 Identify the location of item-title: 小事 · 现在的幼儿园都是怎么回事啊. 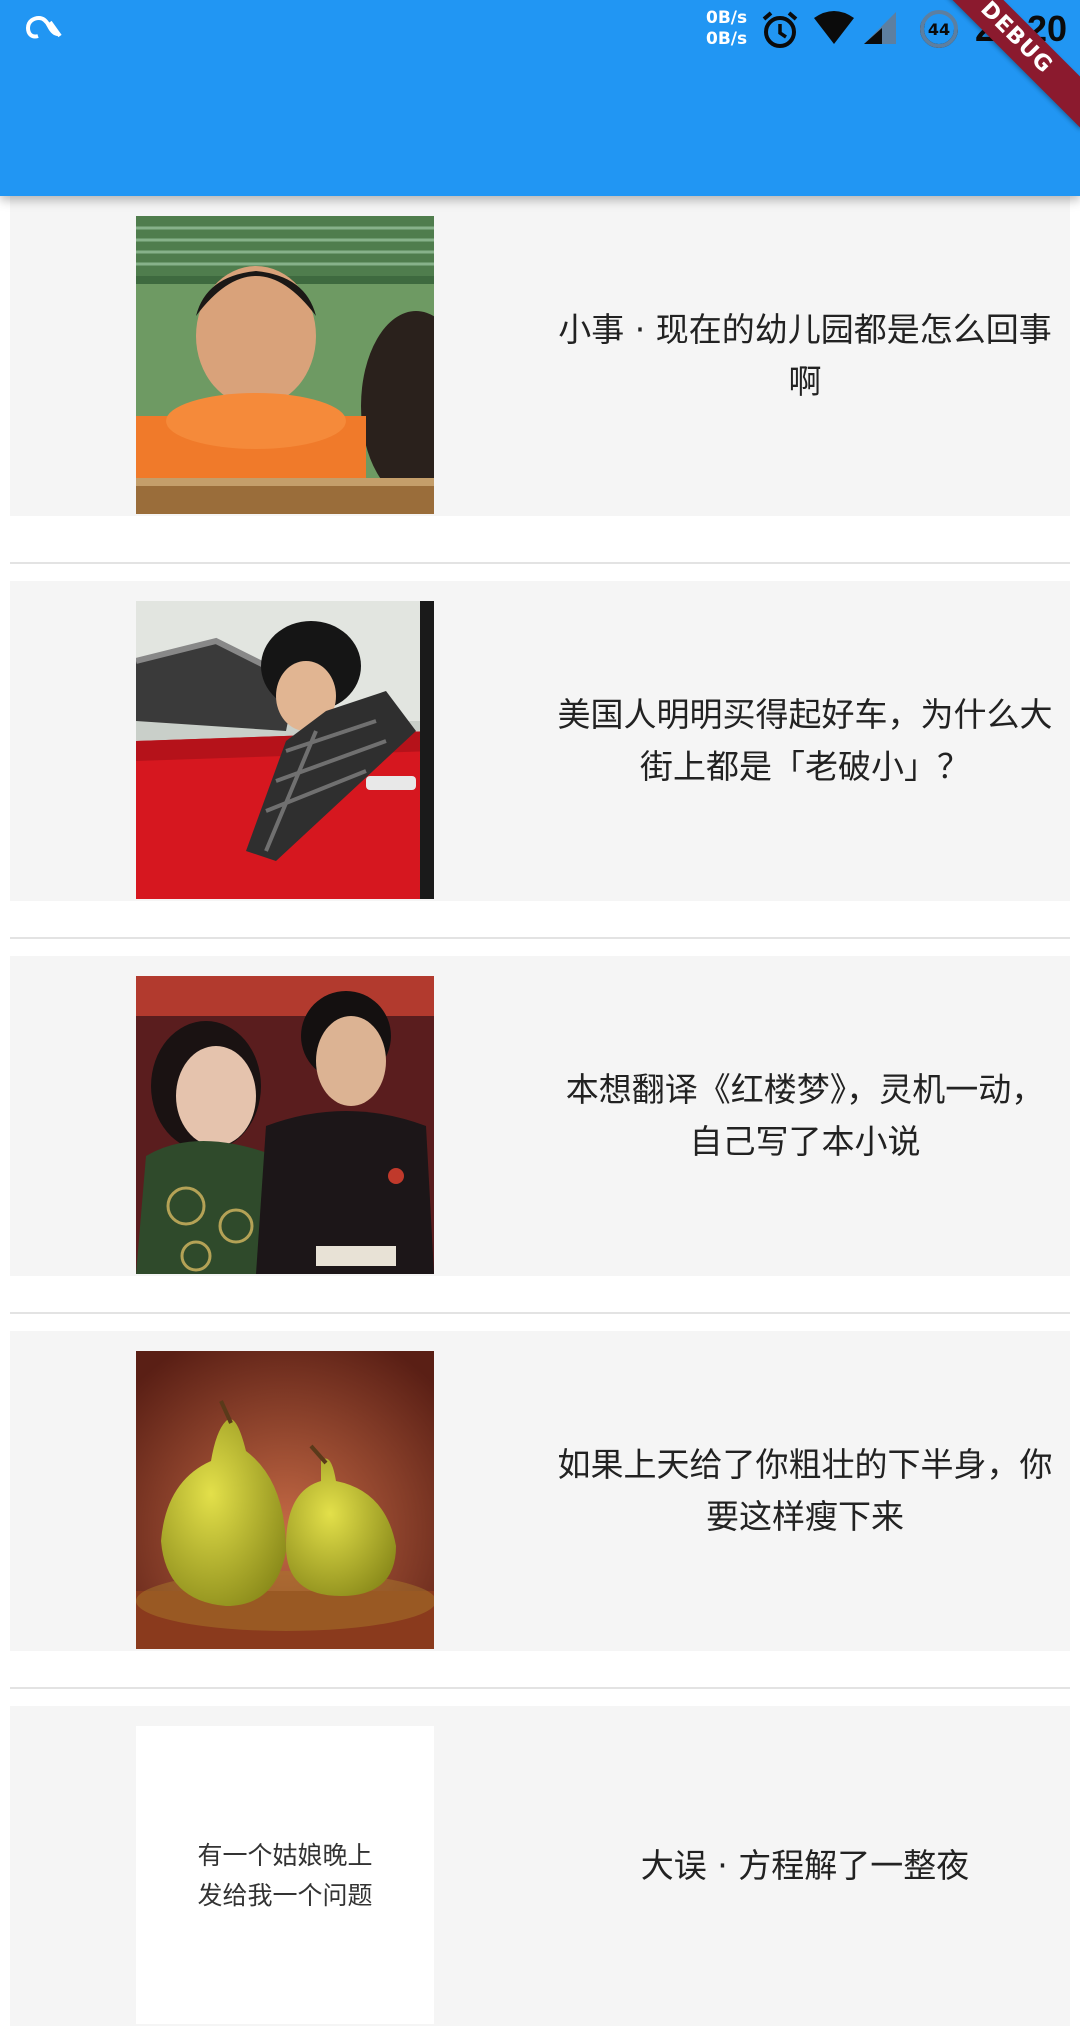
(805, 355).